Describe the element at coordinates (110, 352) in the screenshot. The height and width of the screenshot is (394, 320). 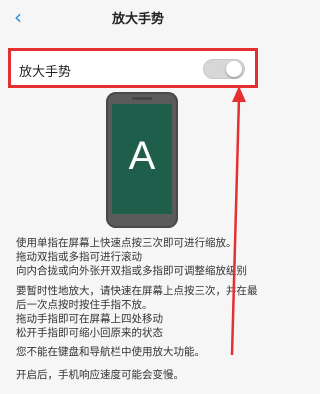
I see `note-text: 您不能在键盘和导航栏中使用放大功能。` at that location.